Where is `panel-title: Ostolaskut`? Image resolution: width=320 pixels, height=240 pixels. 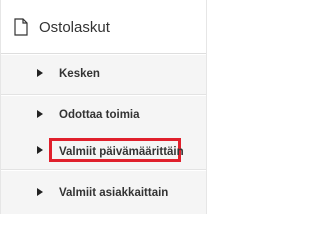 panel-title: Ostolaskut is located at coordinates (74, 27).